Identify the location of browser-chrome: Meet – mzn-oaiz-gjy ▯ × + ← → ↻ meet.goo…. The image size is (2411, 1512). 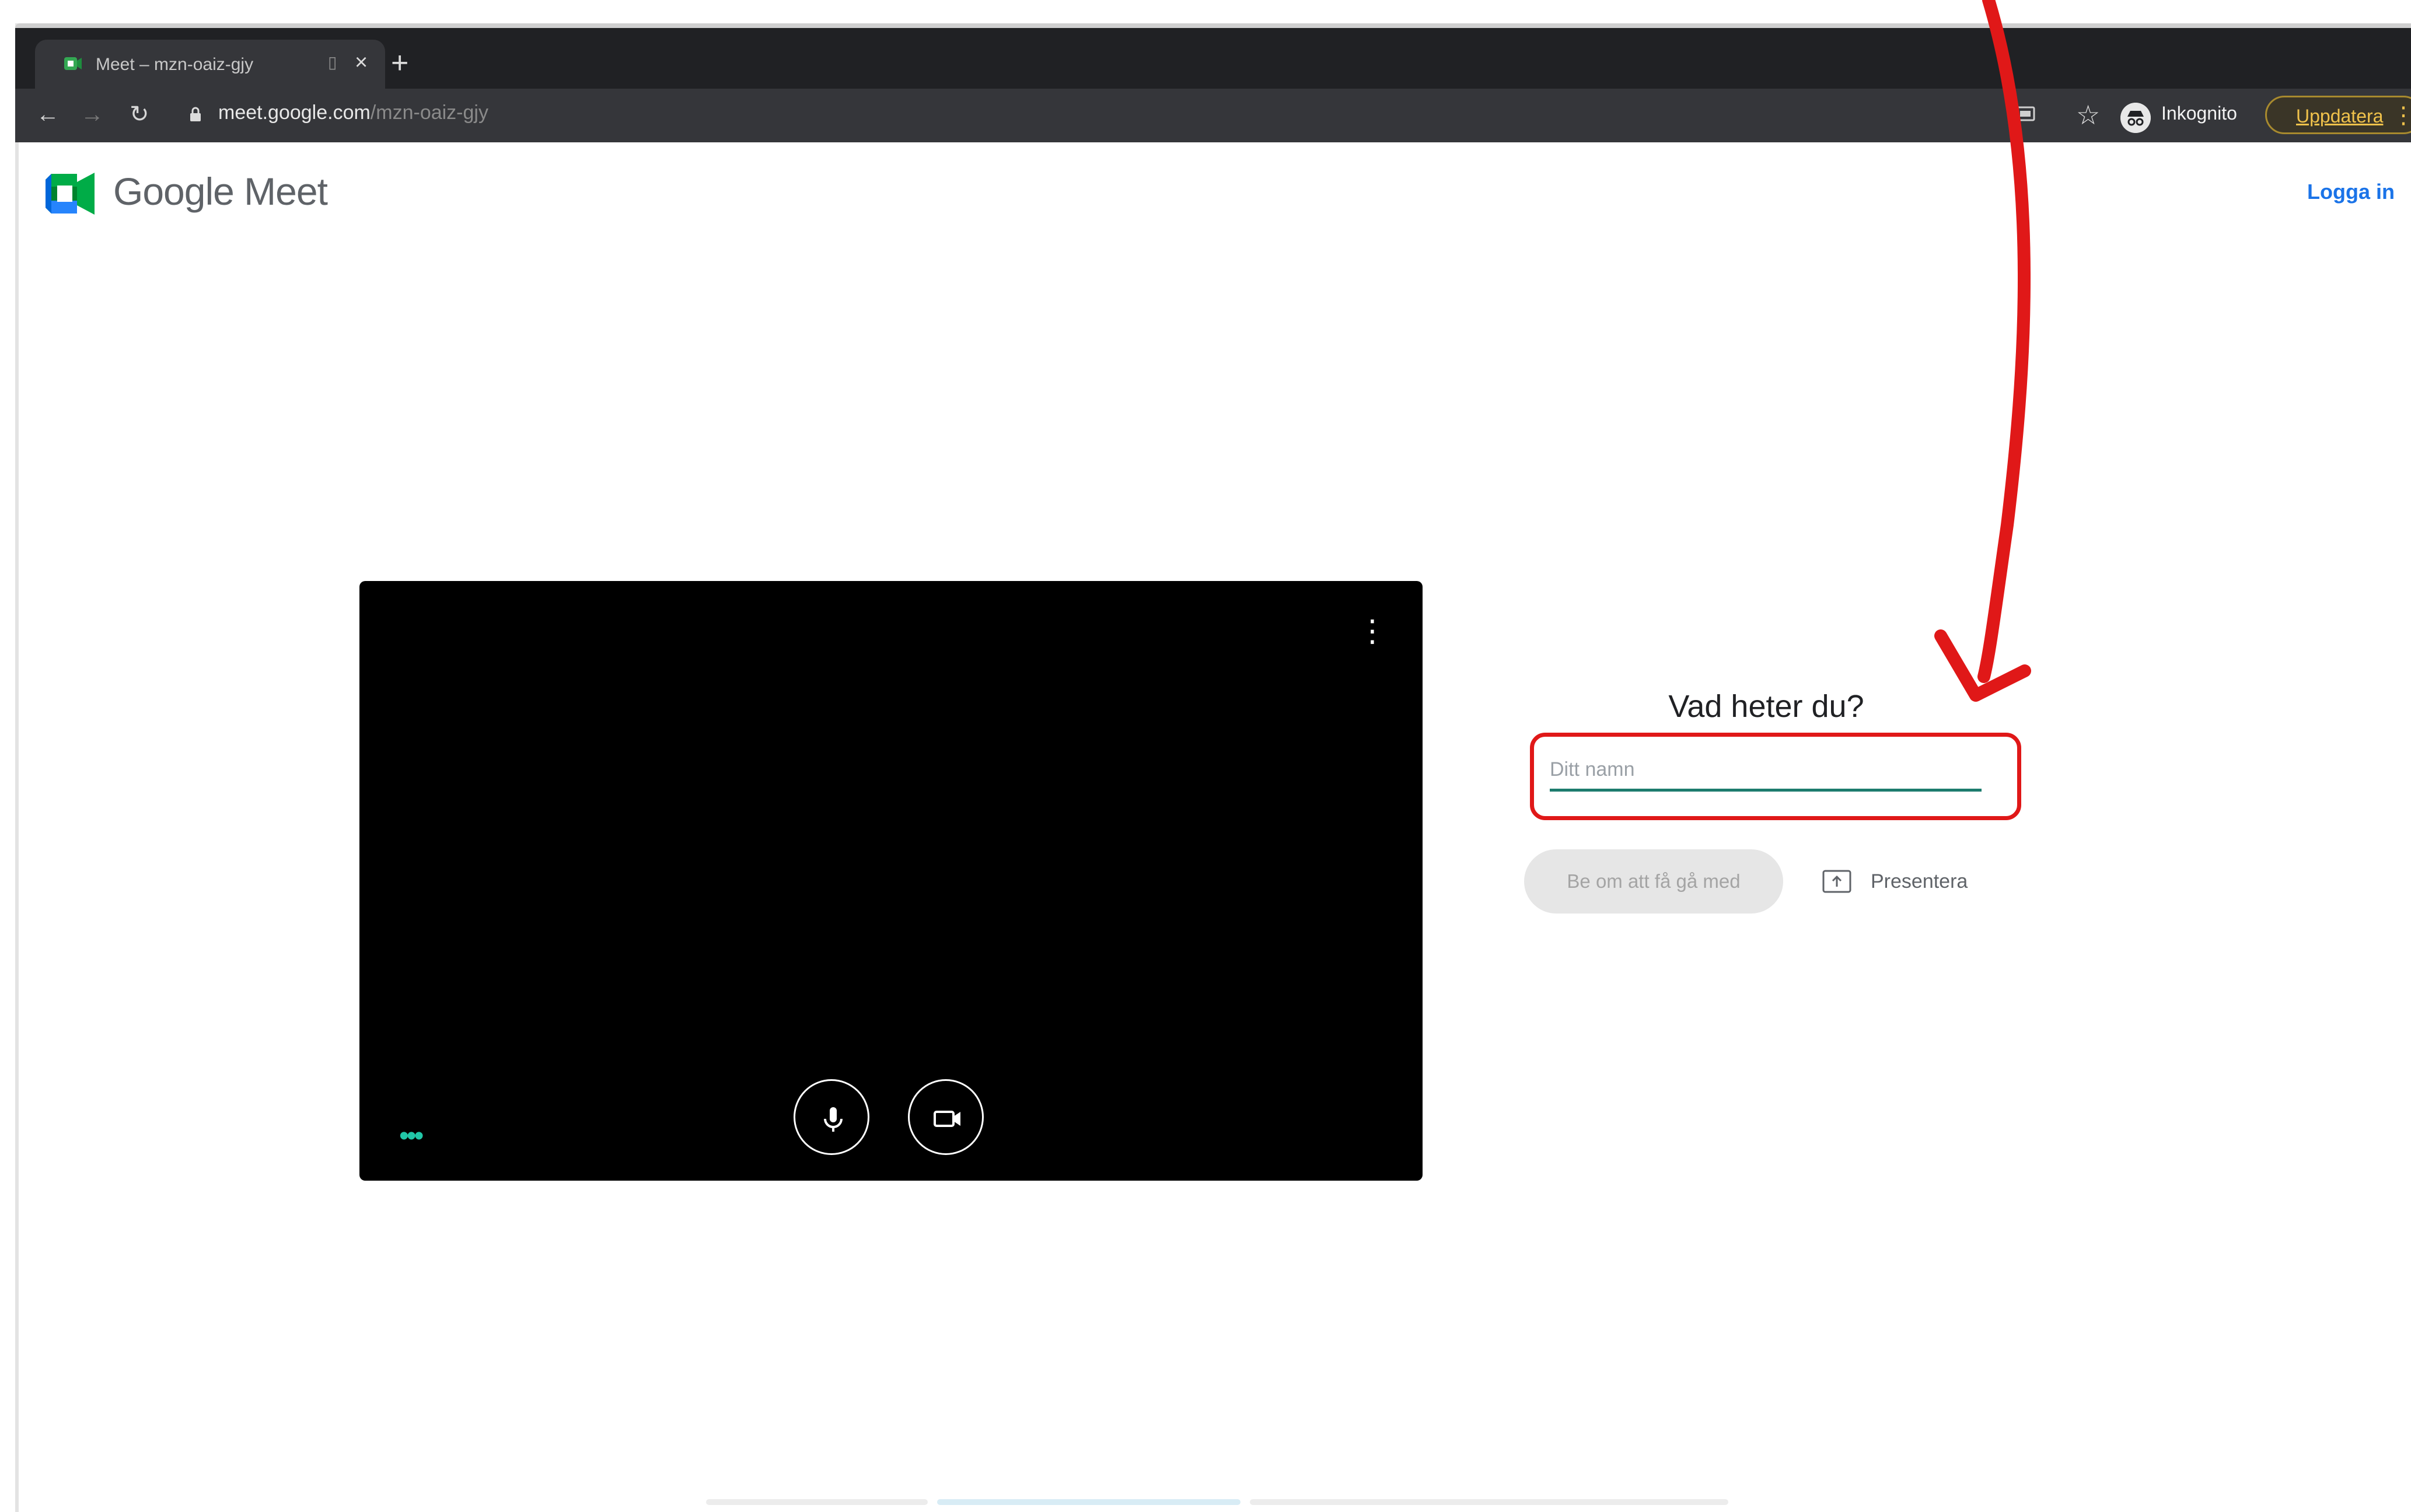
(1213, 85).